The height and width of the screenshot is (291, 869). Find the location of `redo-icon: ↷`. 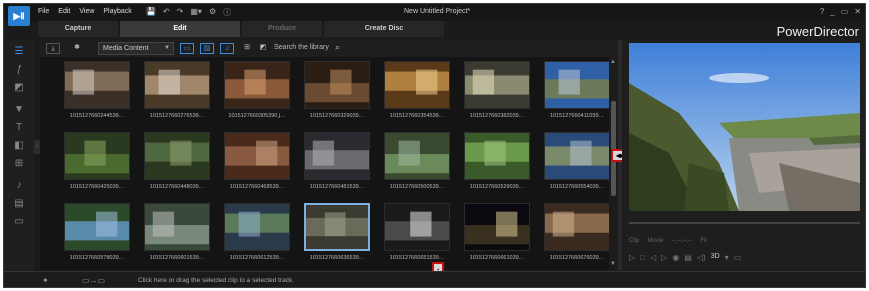

redo-icon: ↷ is located at coordinates (180, 12).